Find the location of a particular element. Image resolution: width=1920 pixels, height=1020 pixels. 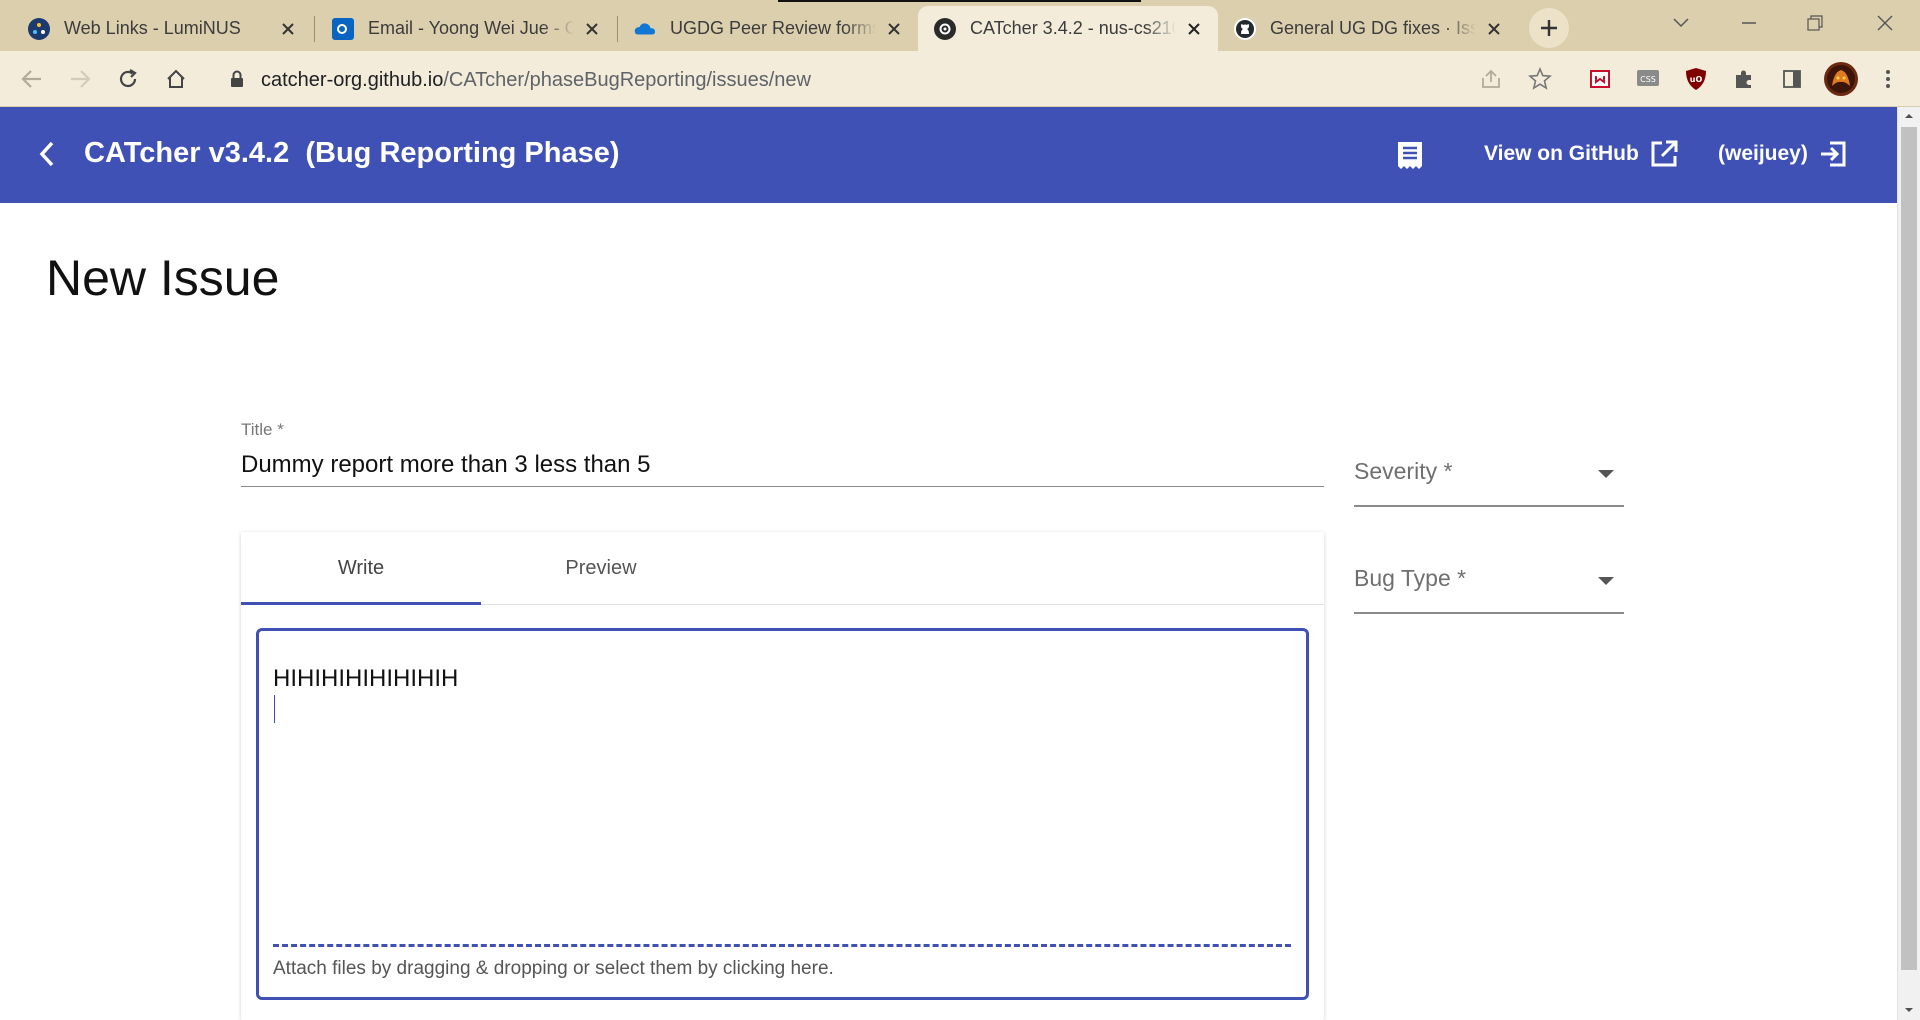

github-icon is located at coordinates (1245, 28).